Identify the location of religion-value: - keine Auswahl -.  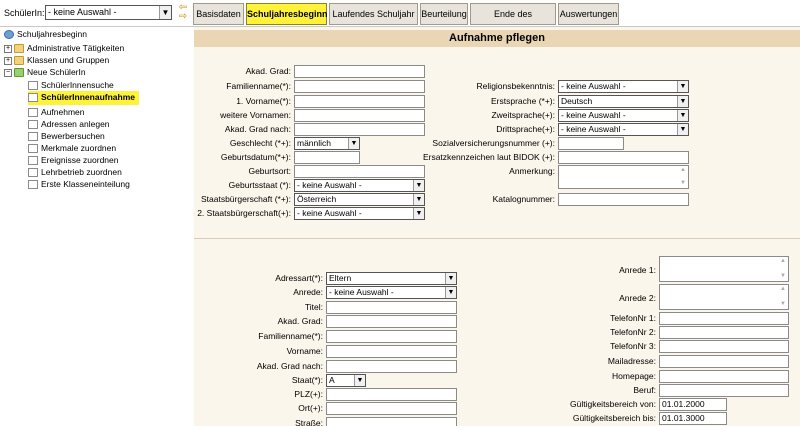
(593, 86).